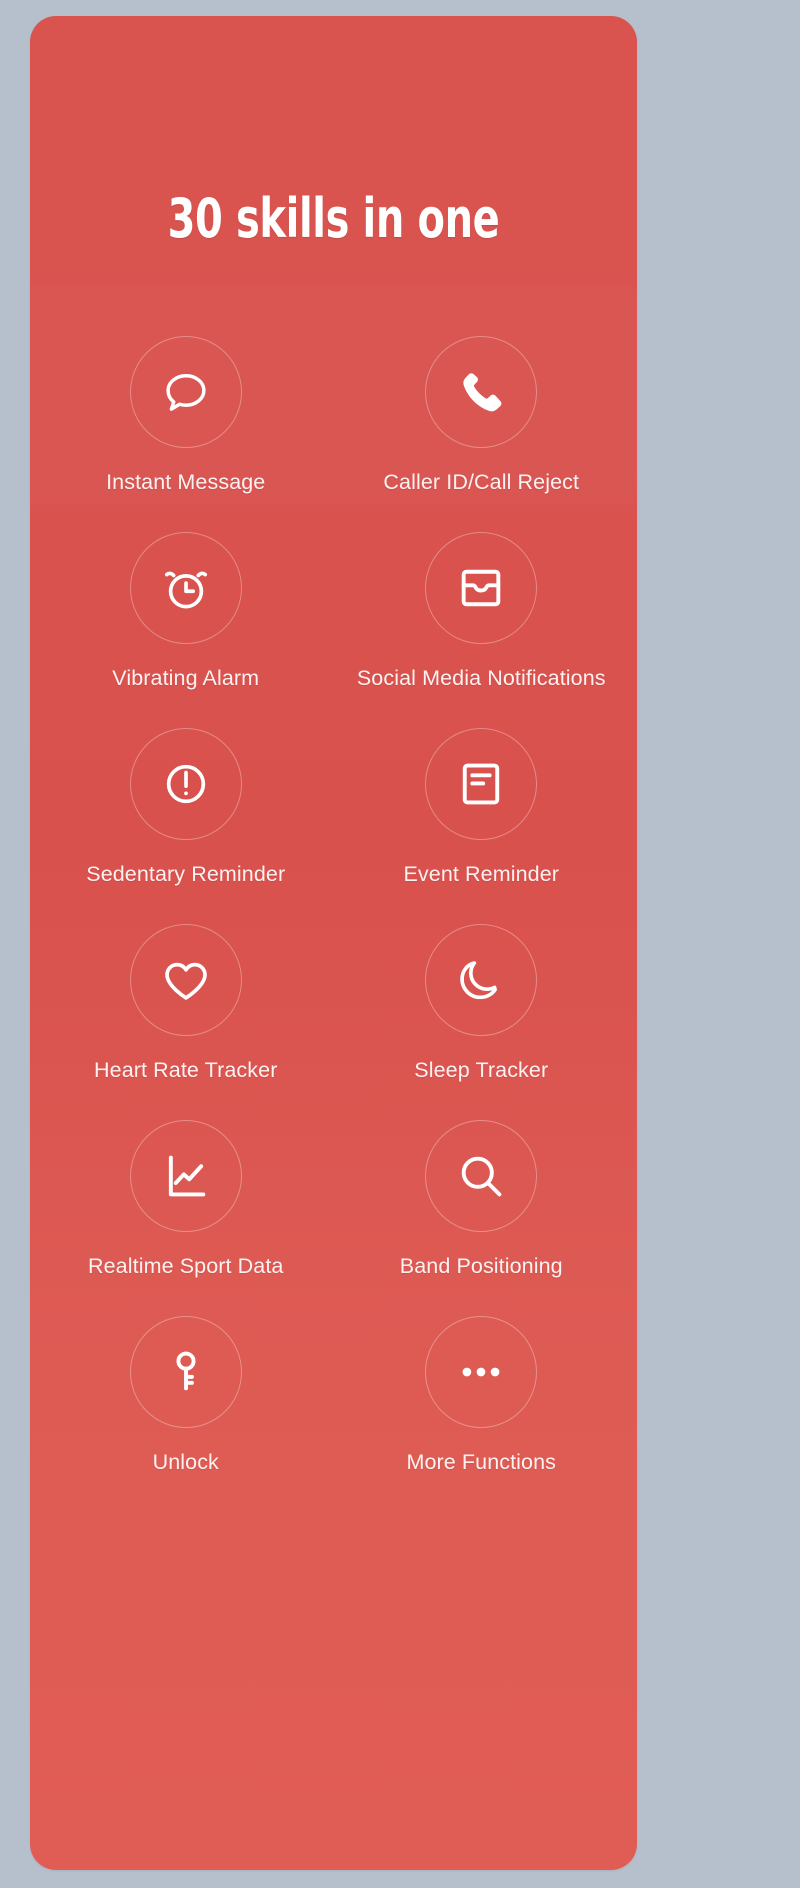 This screenshot has height=1888, width=800. Describe the element at coordinates (481, 874) in the screenshot. I see `feature-label: Event Reminder` at that location.